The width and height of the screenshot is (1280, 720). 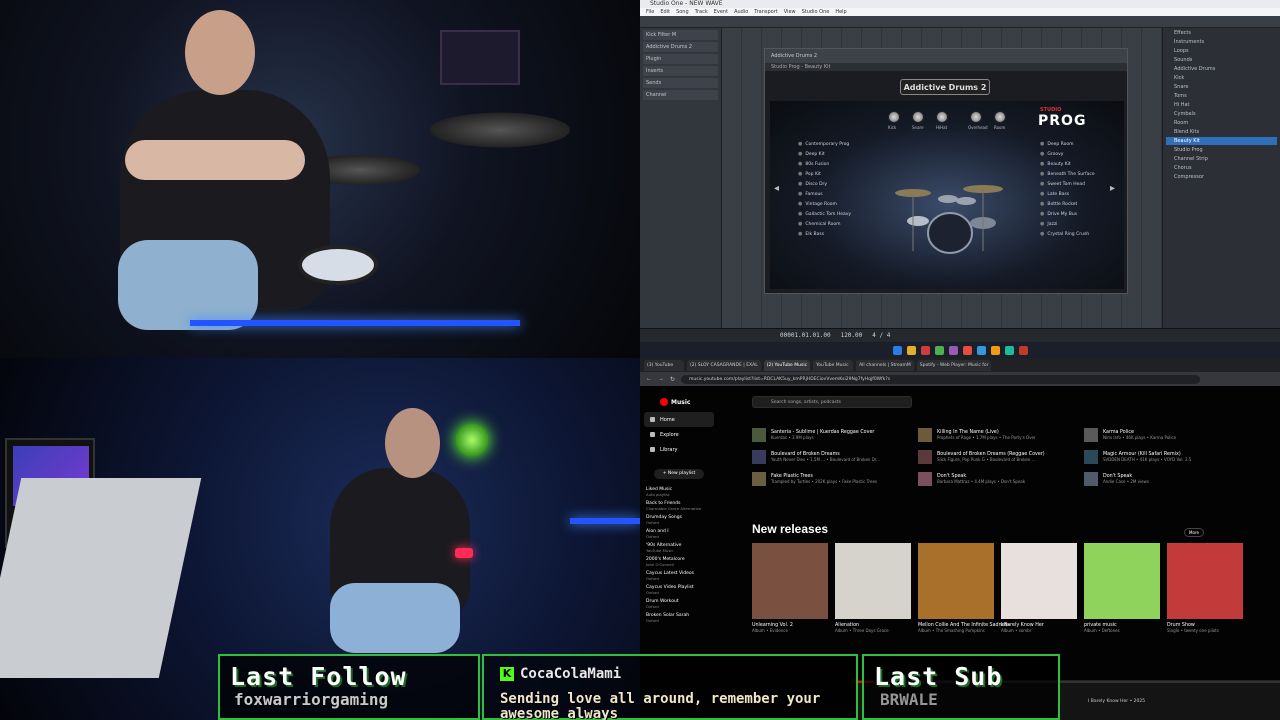 I want to click on album-card: Alienation Album • Three Days Grace, so click(x=873, y=588).